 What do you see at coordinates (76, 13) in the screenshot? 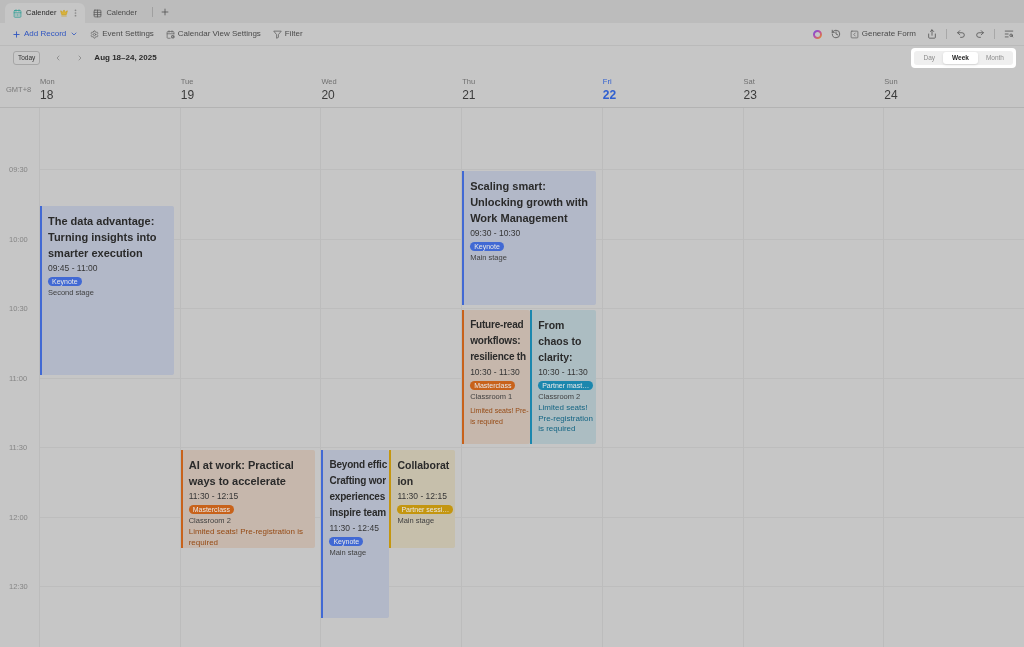
I see `more-icon` at bounding box center [76, 13].